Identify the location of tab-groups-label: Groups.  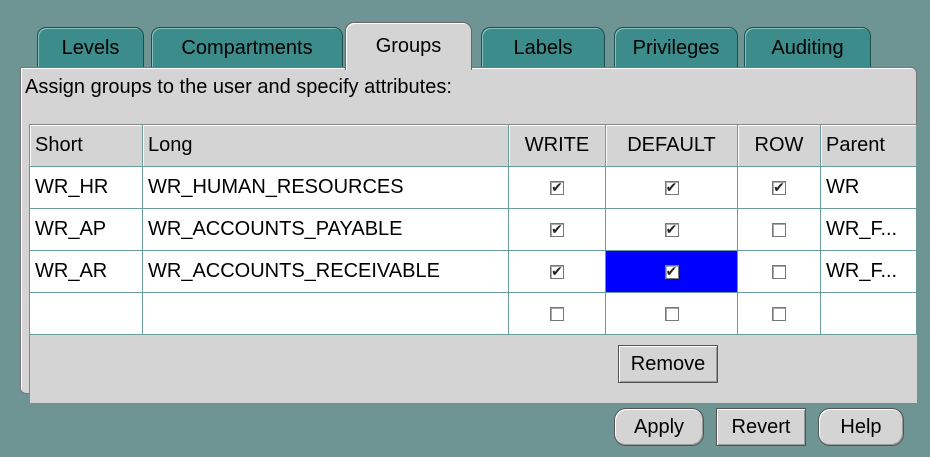
(408, 46).